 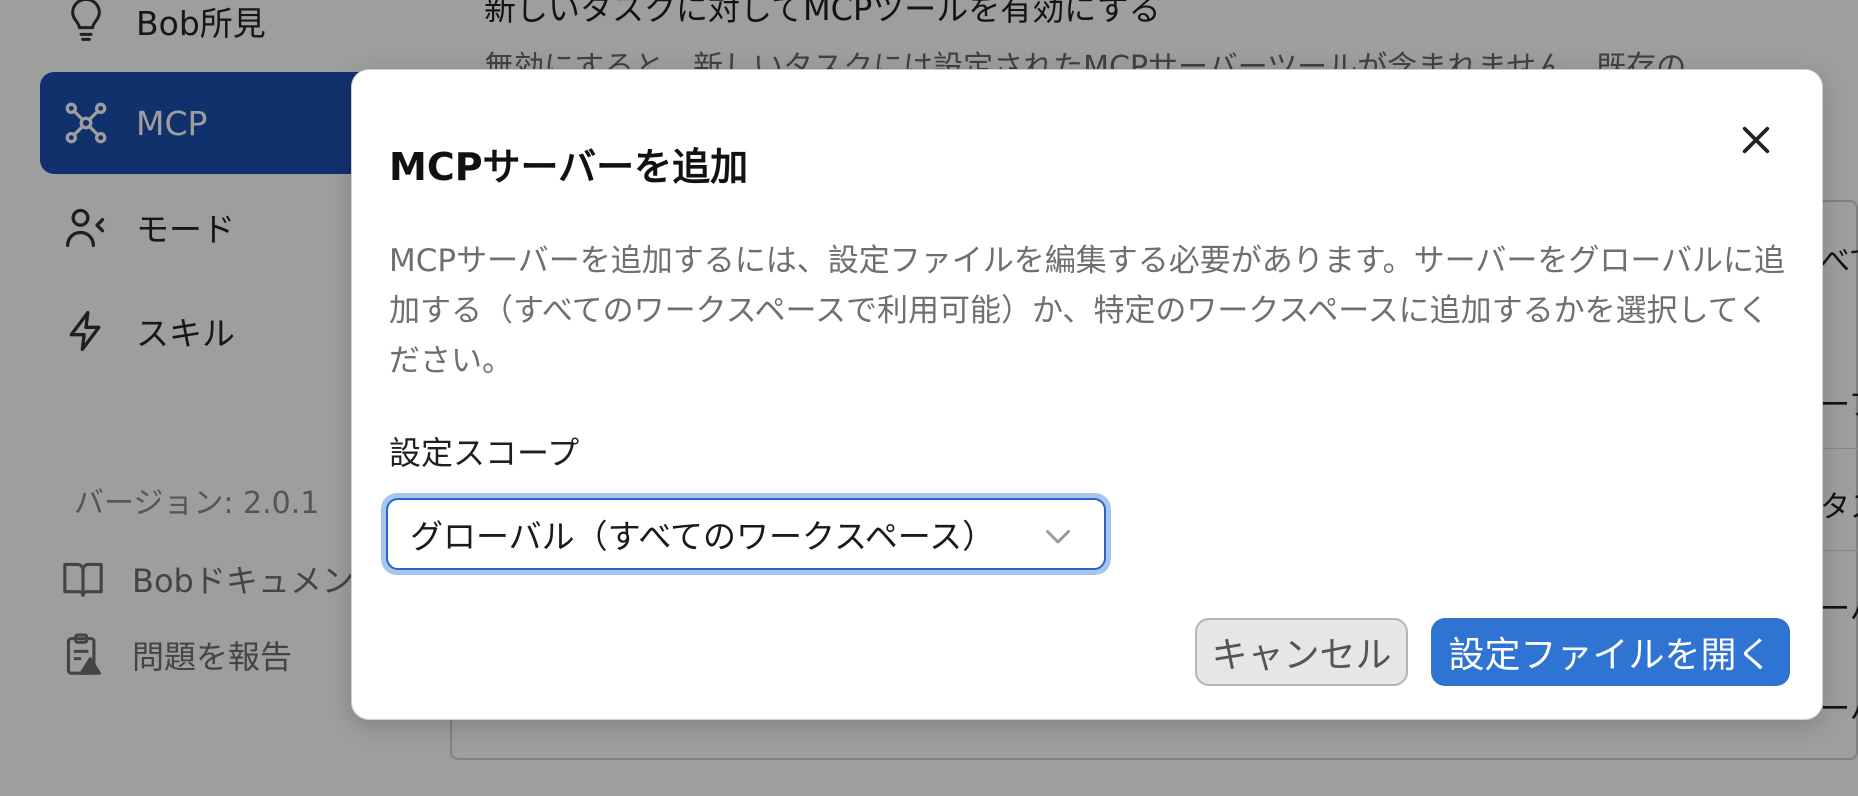 I want to click on dialog-title: MCPサーバーを追加, so click(x=569, y=167).